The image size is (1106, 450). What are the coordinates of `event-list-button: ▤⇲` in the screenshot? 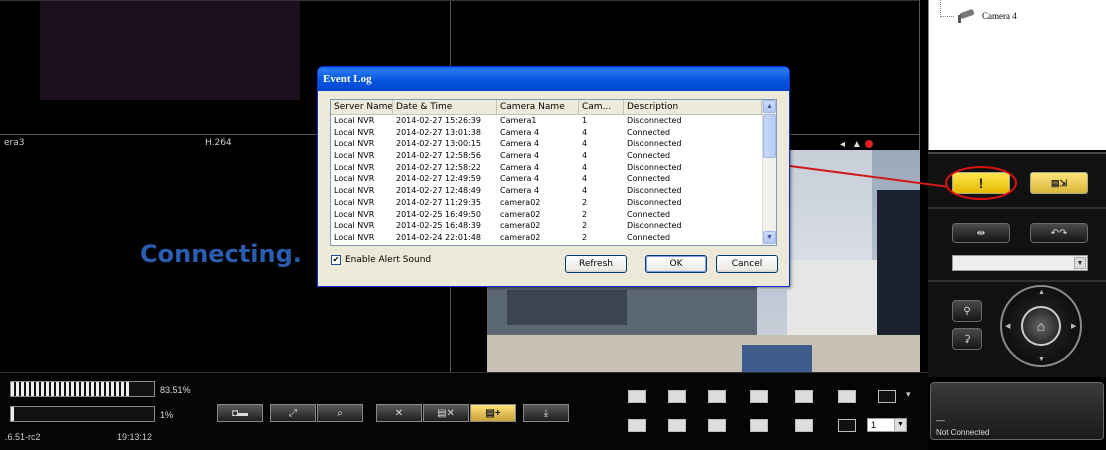 It's located at (1059, 183).